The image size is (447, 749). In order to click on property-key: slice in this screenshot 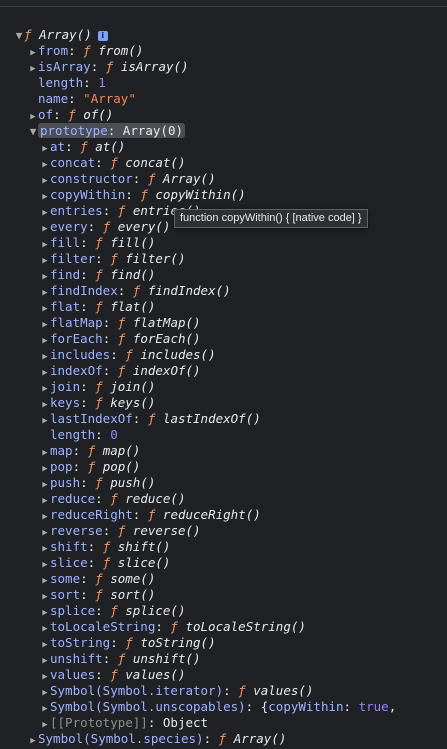, I will do `click(69, 562)`.